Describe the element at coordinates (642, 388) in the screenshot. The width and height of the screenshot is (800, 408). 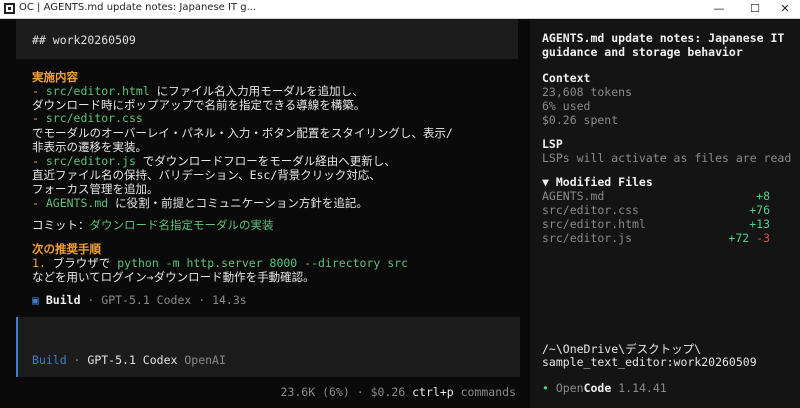
I see `version: 1.14.41` at that location.